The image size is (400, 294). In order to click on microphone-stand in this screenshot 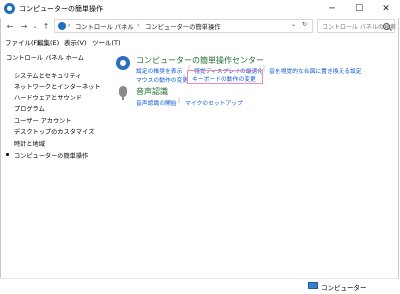, I will do `click(123, 98)`.